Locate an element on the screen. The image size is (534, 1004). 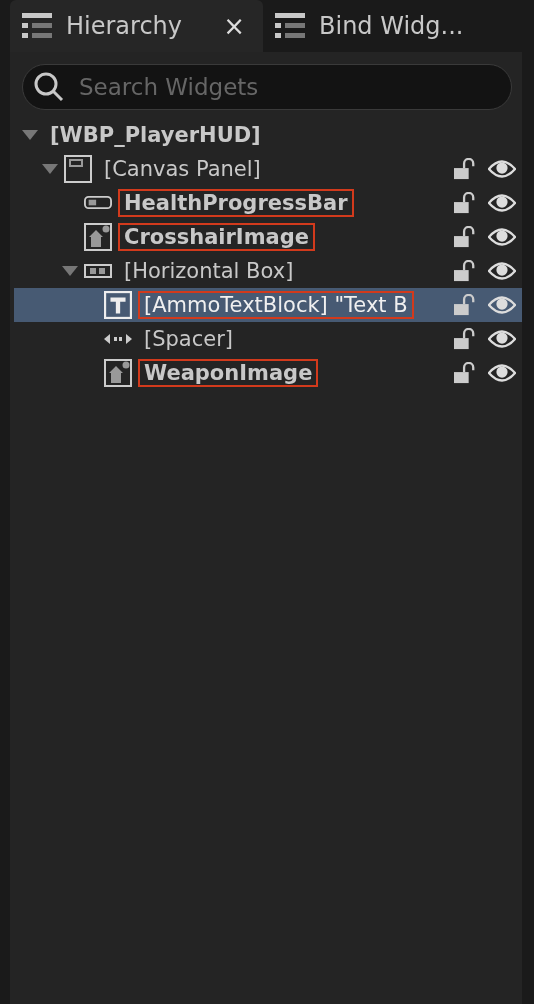
widget-name: [WBP_PlayerHUD] is located at coordinates (155, 135).